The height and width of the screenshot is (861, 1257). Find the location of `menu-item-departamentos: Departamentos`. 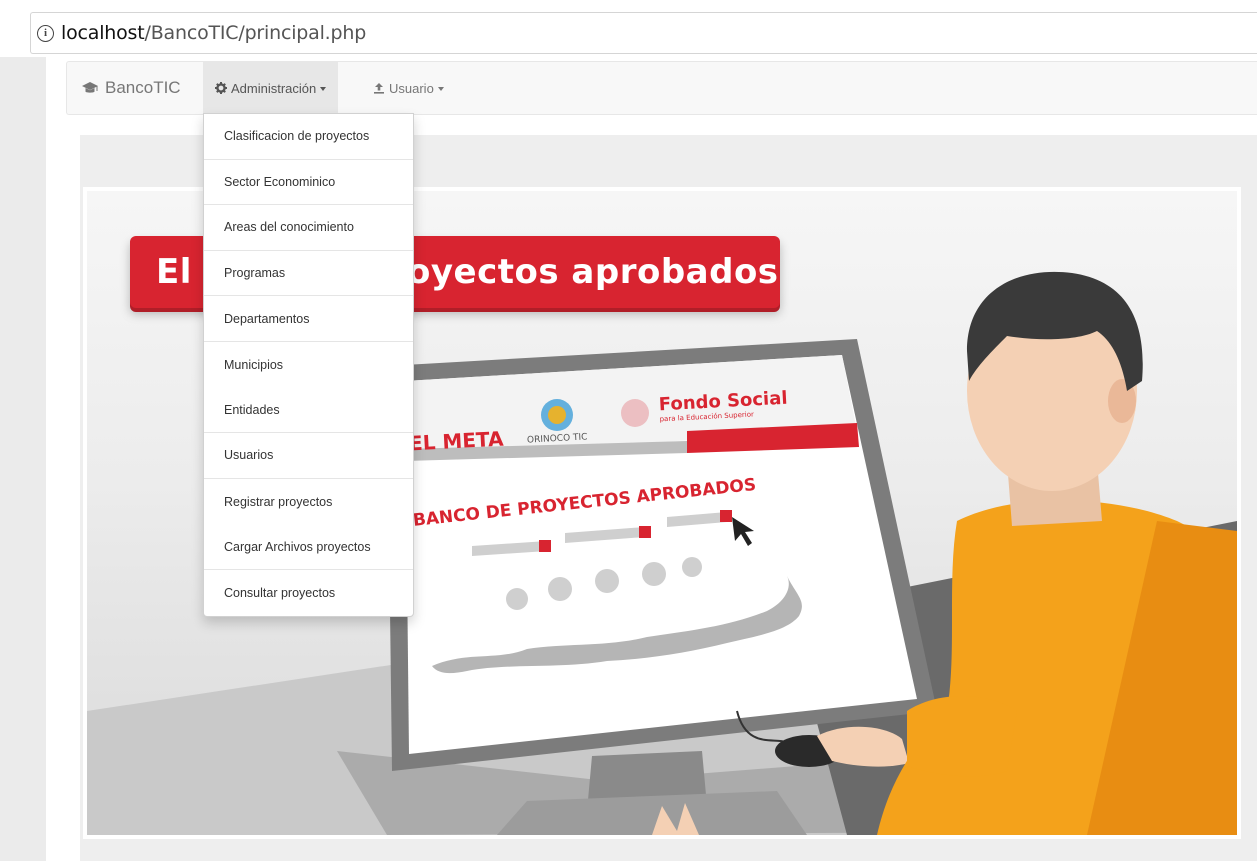

menu-item-departamentos: Departamentos is located at coordinates (308, 319).